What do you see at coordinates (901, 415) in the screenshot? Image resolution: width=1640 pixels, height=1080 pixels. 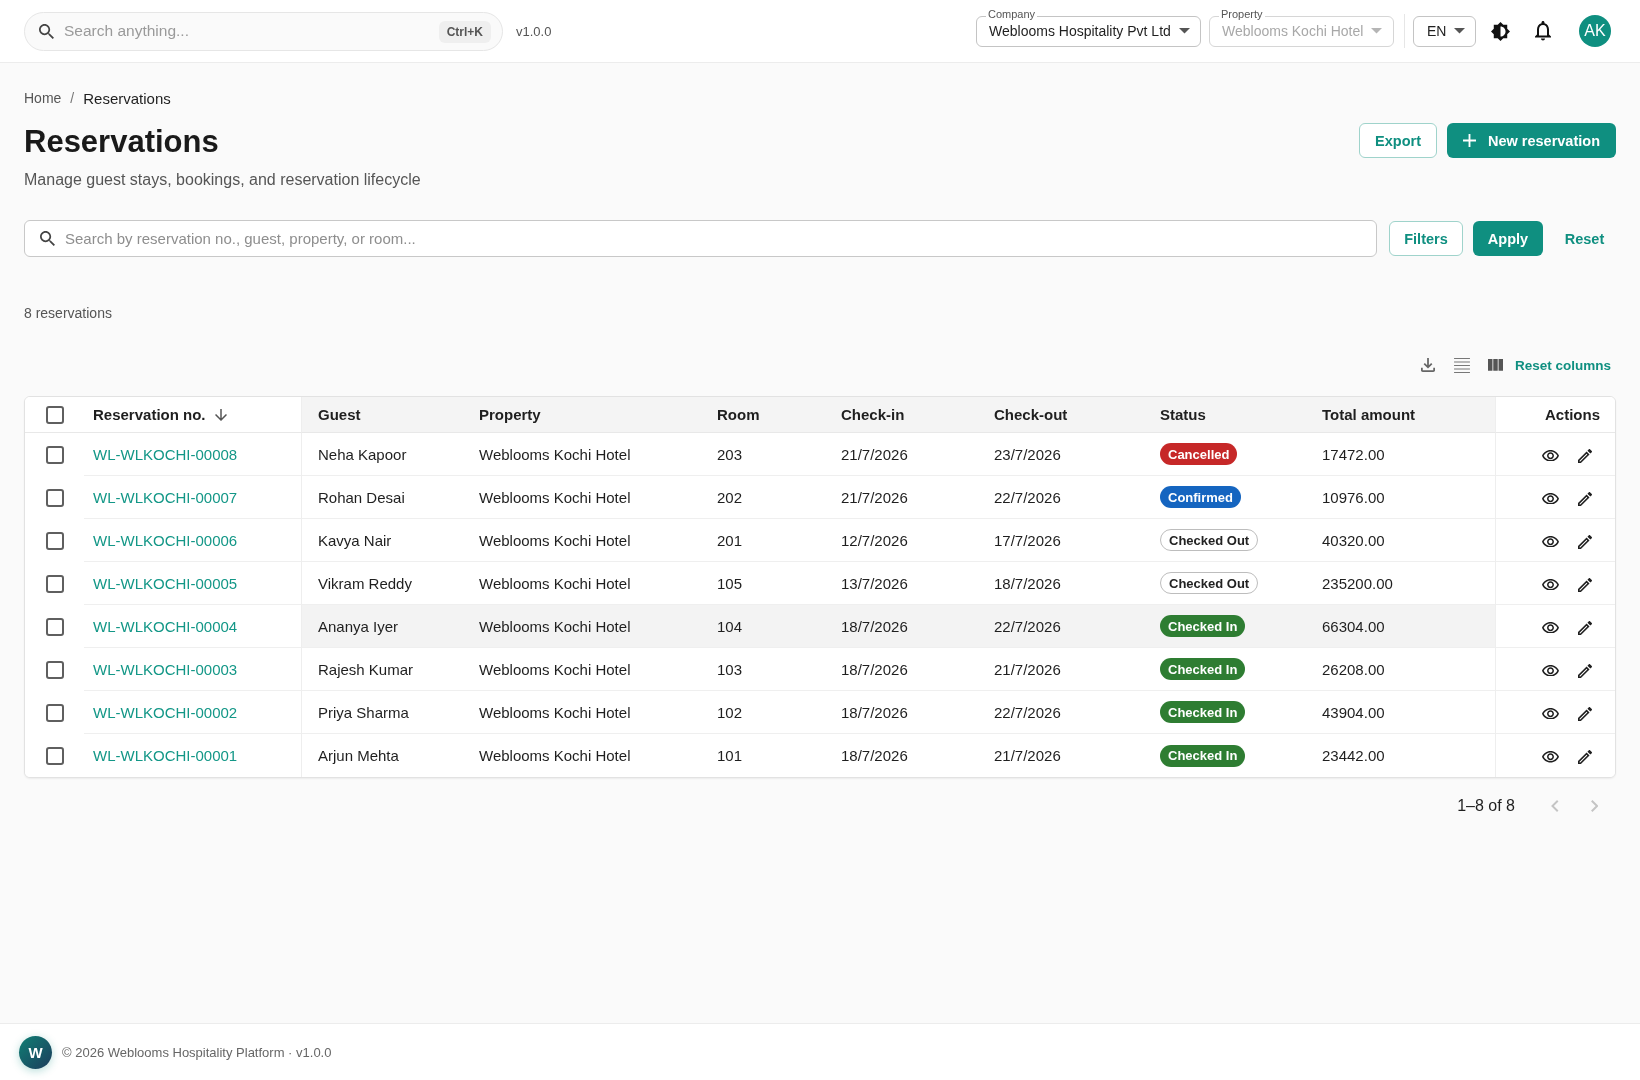 I see `column-header: Check-in` at bounding box center [901, 415].